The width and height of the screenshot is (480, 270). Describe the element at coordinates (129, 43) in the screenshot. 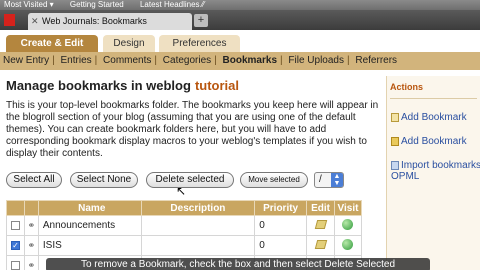

I see `tab-design: Design` at that location.